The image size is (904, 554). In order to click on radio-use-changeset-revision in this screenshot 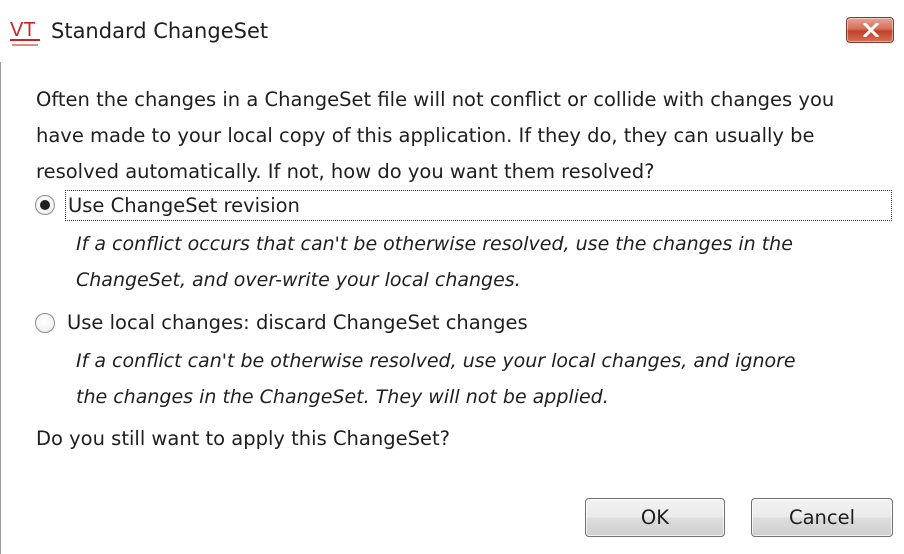, I will do `click(45, 205)`.